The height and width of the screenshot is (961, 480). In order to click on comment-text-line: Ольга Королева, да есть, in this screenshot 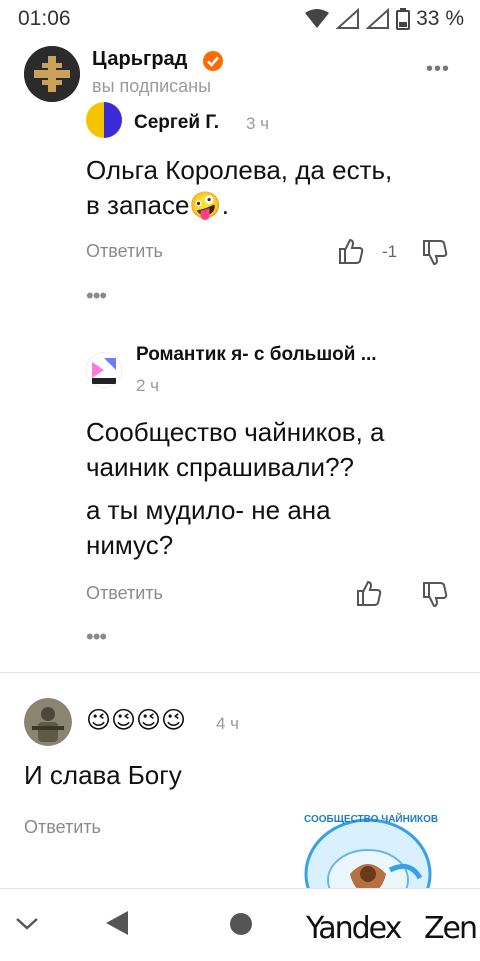, I will do `click(239, 170)`.